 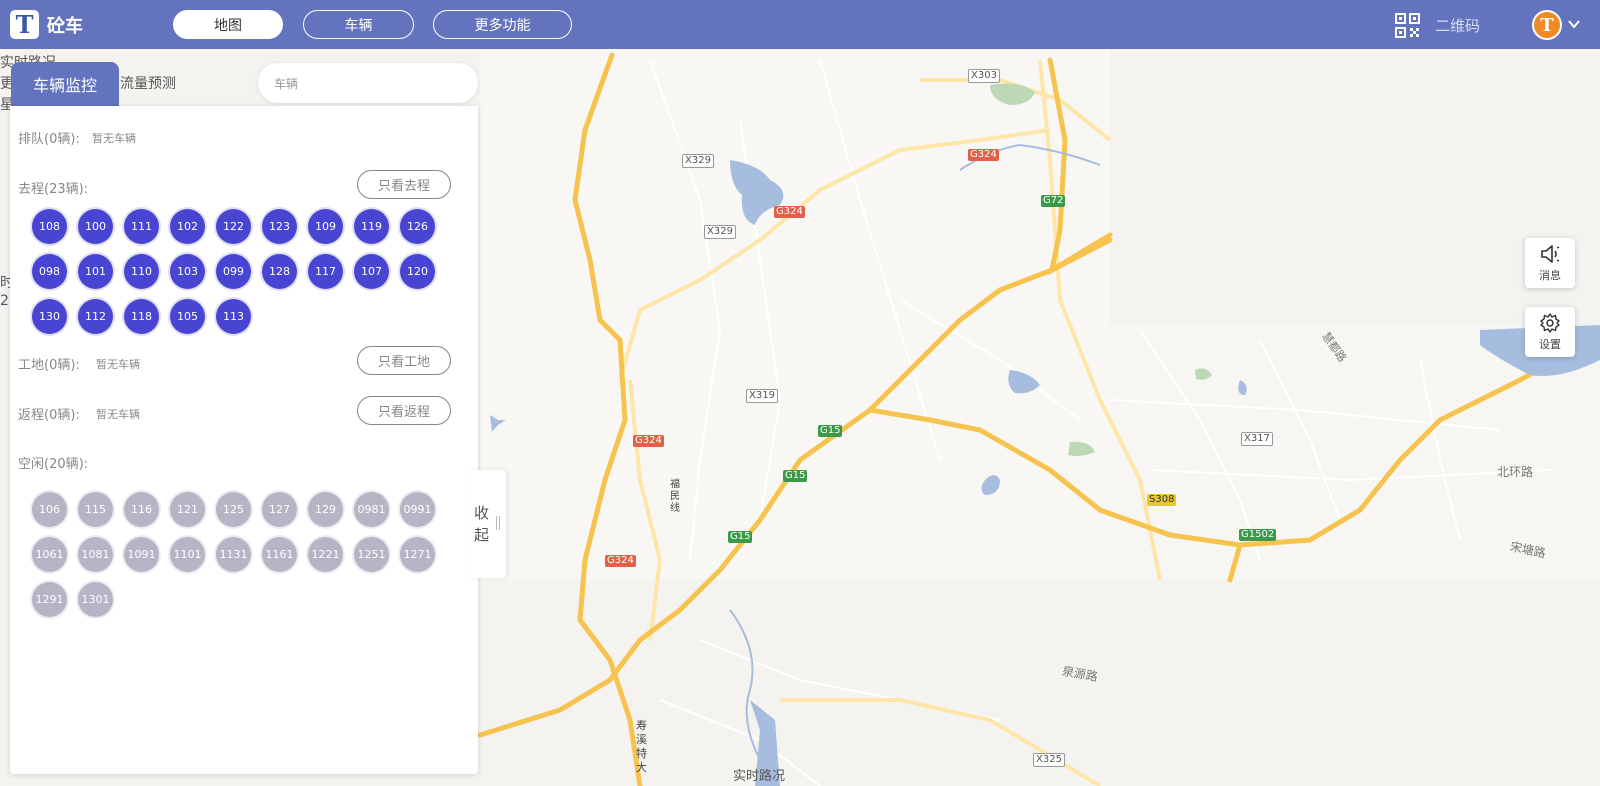 What do you see at coordinates (187, 271) in the screenshot?
I see `vehicle-chip-outbound: 103` at bounding box center [187, 271].